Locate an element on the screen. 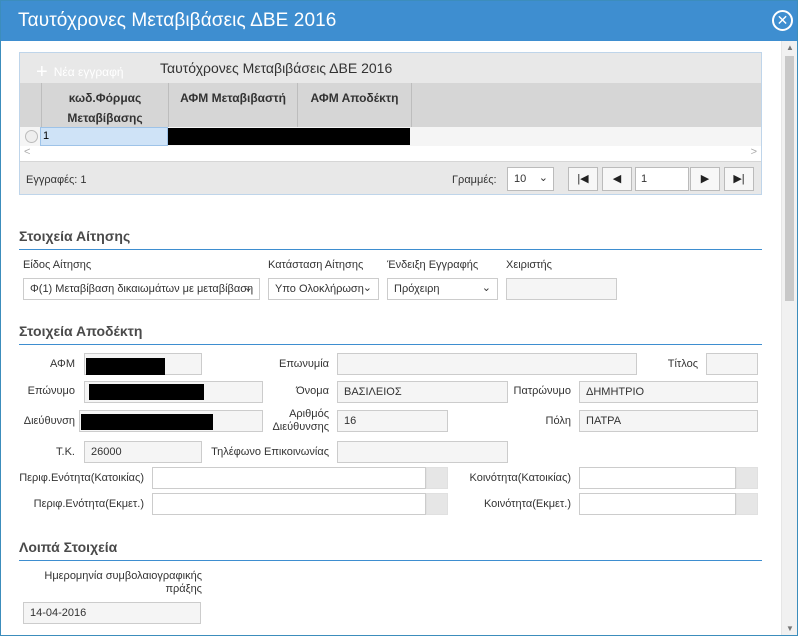 This screenshot has height=636, width=798. phone-field is located at coordinates (422, 452).